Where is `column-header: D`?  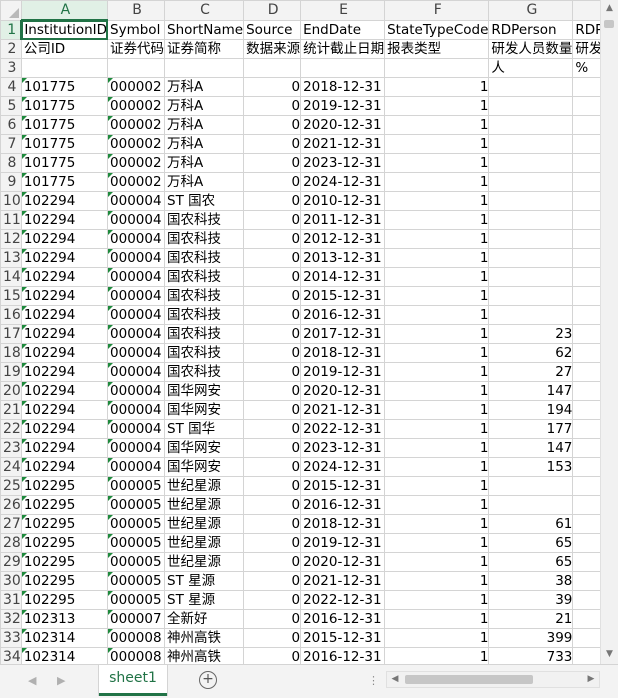
column-header: D is located at coordinates (272, 10).